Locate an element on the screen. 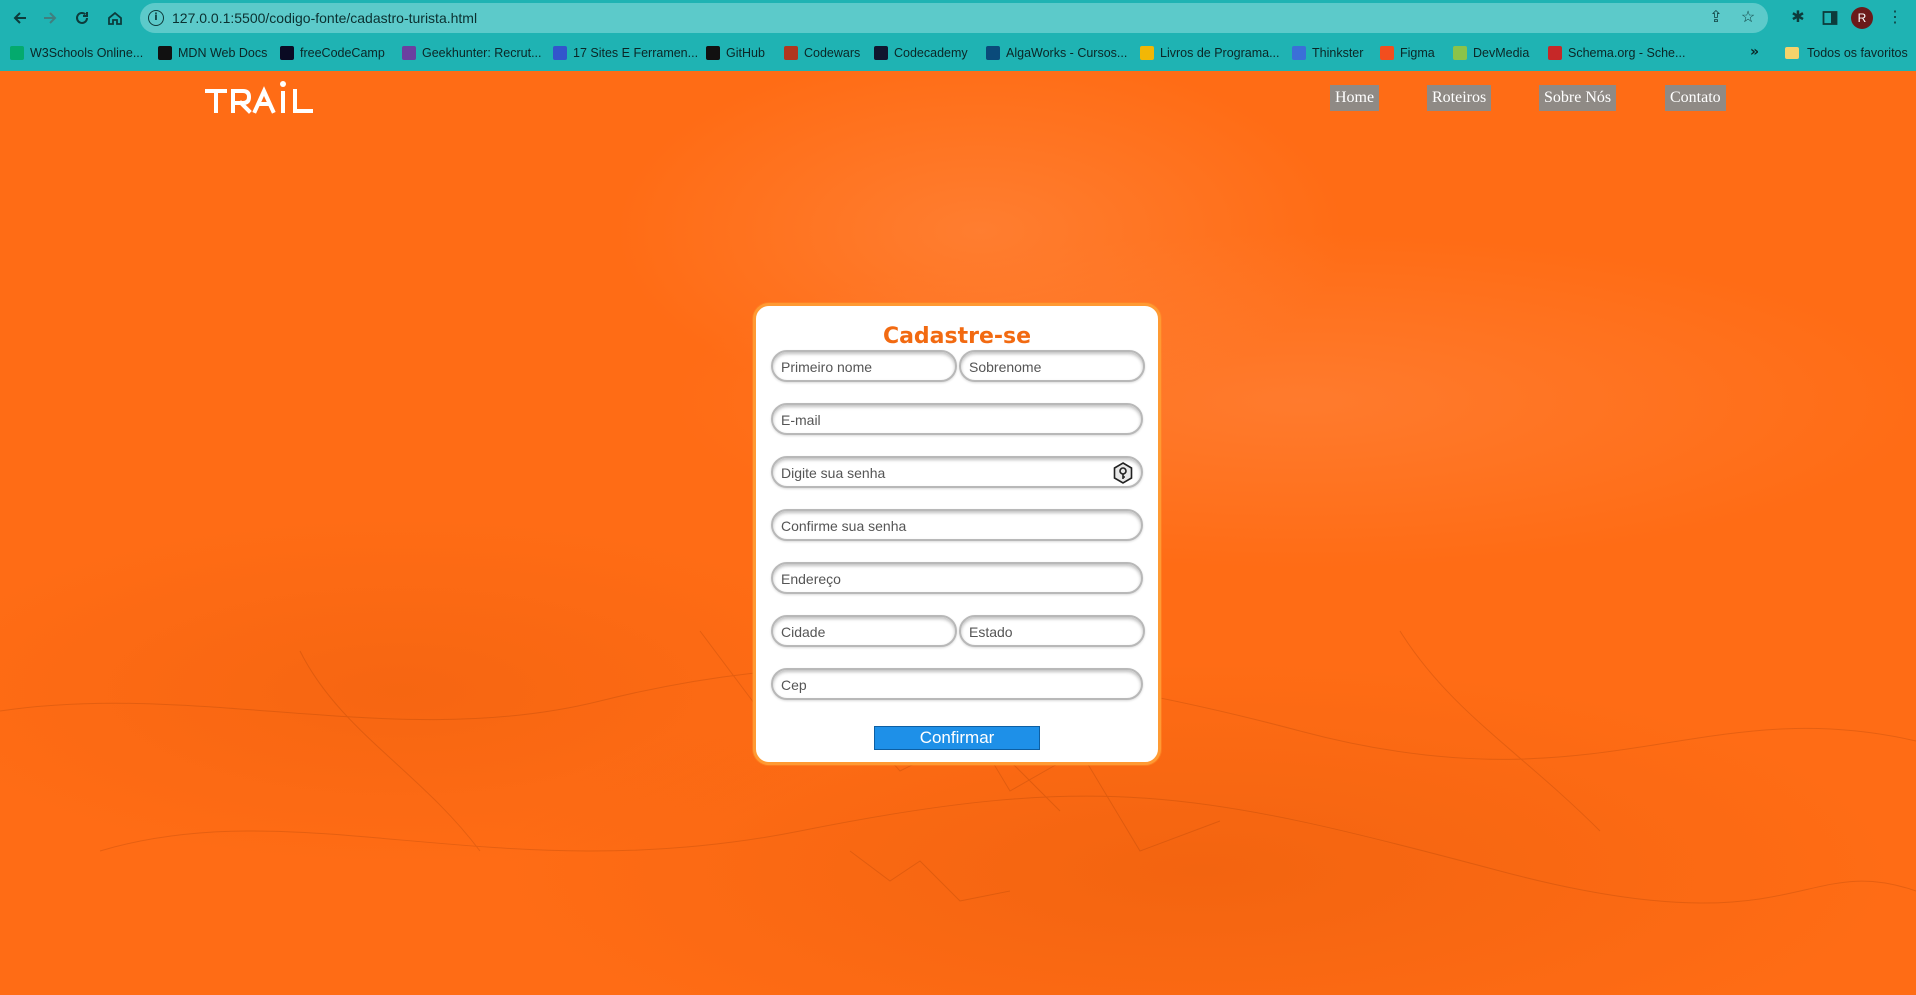 The width and height of the screenshot is (1916, 995). bookmark-item: DevMedia is located at coordinates (1491, 53).